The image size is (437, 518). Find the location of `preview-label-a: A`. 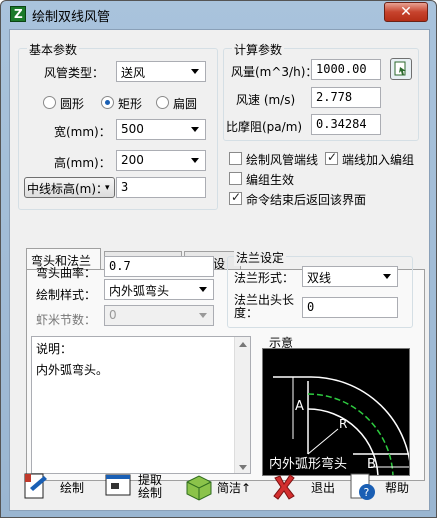

preview-label-a: A is located at coordinates (299, 406).